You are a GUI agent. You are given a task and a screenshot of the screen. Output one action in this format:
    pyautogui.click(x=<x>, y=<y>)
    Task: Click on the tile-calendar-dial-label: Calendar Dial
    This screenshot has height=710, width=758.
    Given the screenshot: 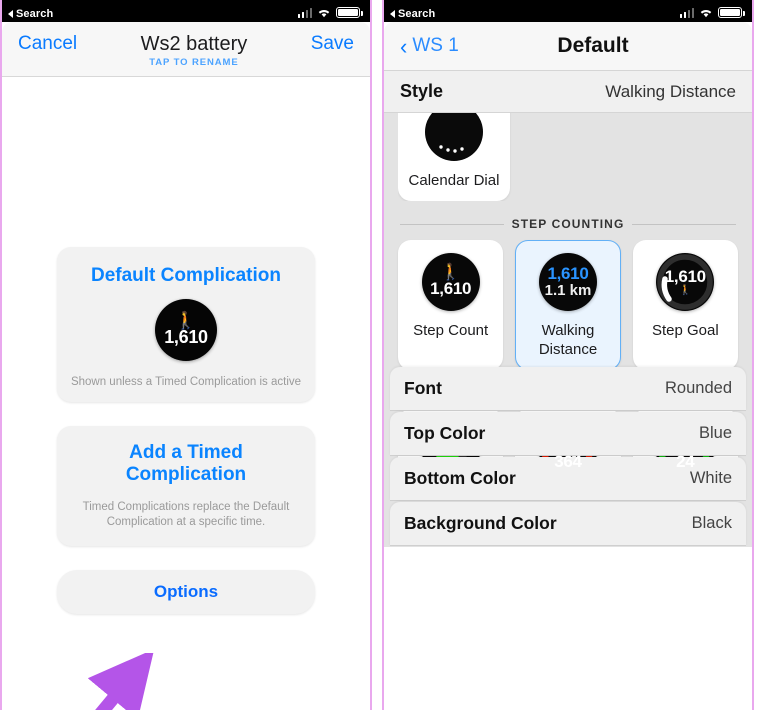 What is the action you would take?
    pyautogui.click(x=454, y=180)
    